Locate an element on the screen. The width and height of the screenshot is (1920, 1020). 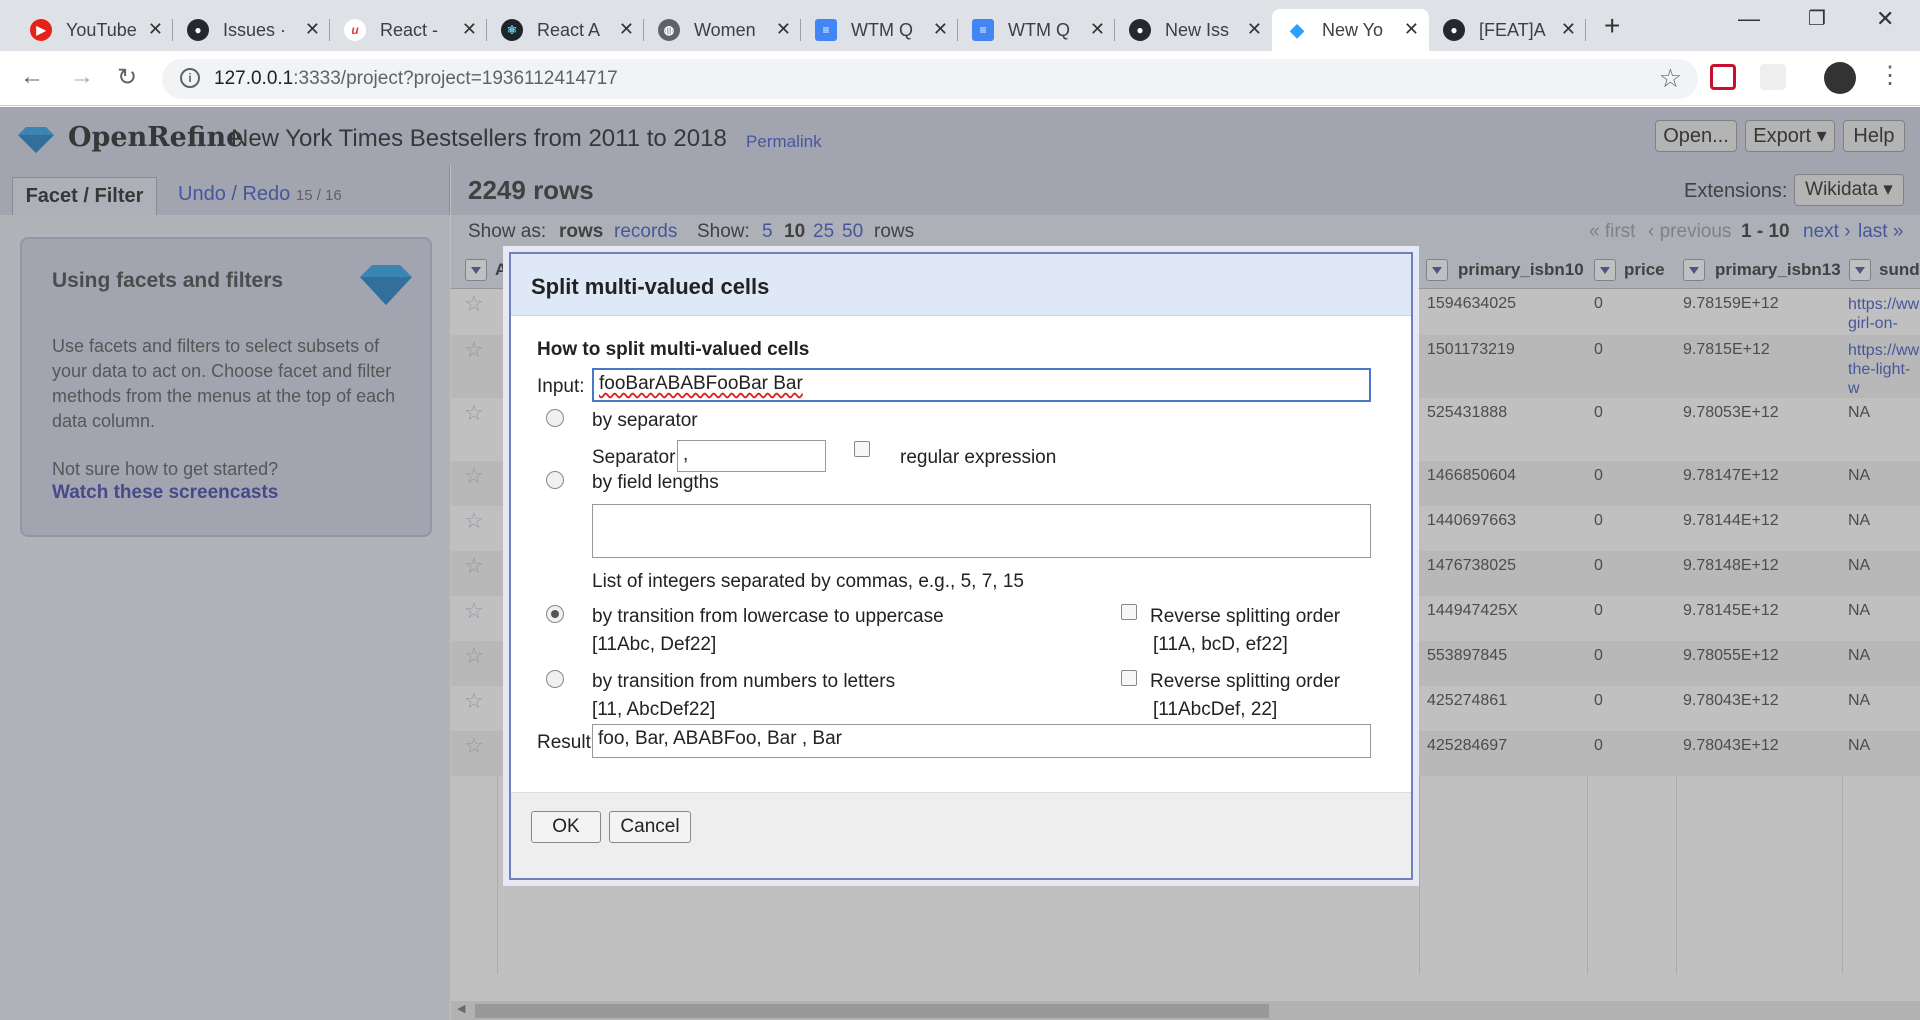
dialog-header: Split multi-valued cells is located at coordinates (961, 285).